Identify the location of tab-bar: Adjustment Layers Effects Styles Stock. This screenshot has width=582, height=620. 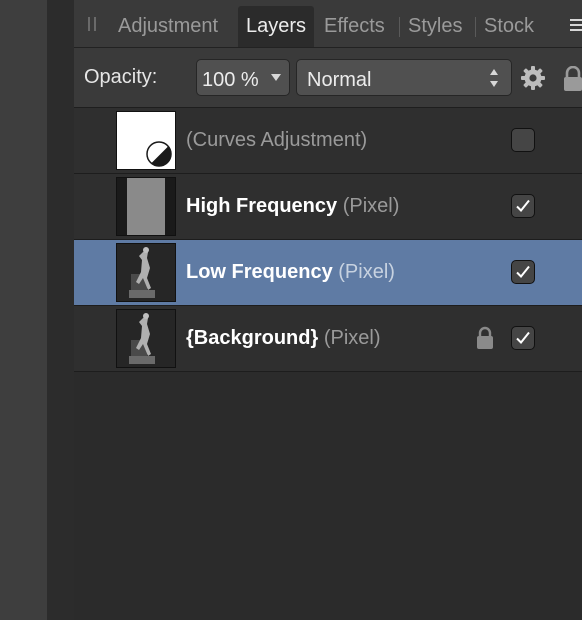
(328, 24).